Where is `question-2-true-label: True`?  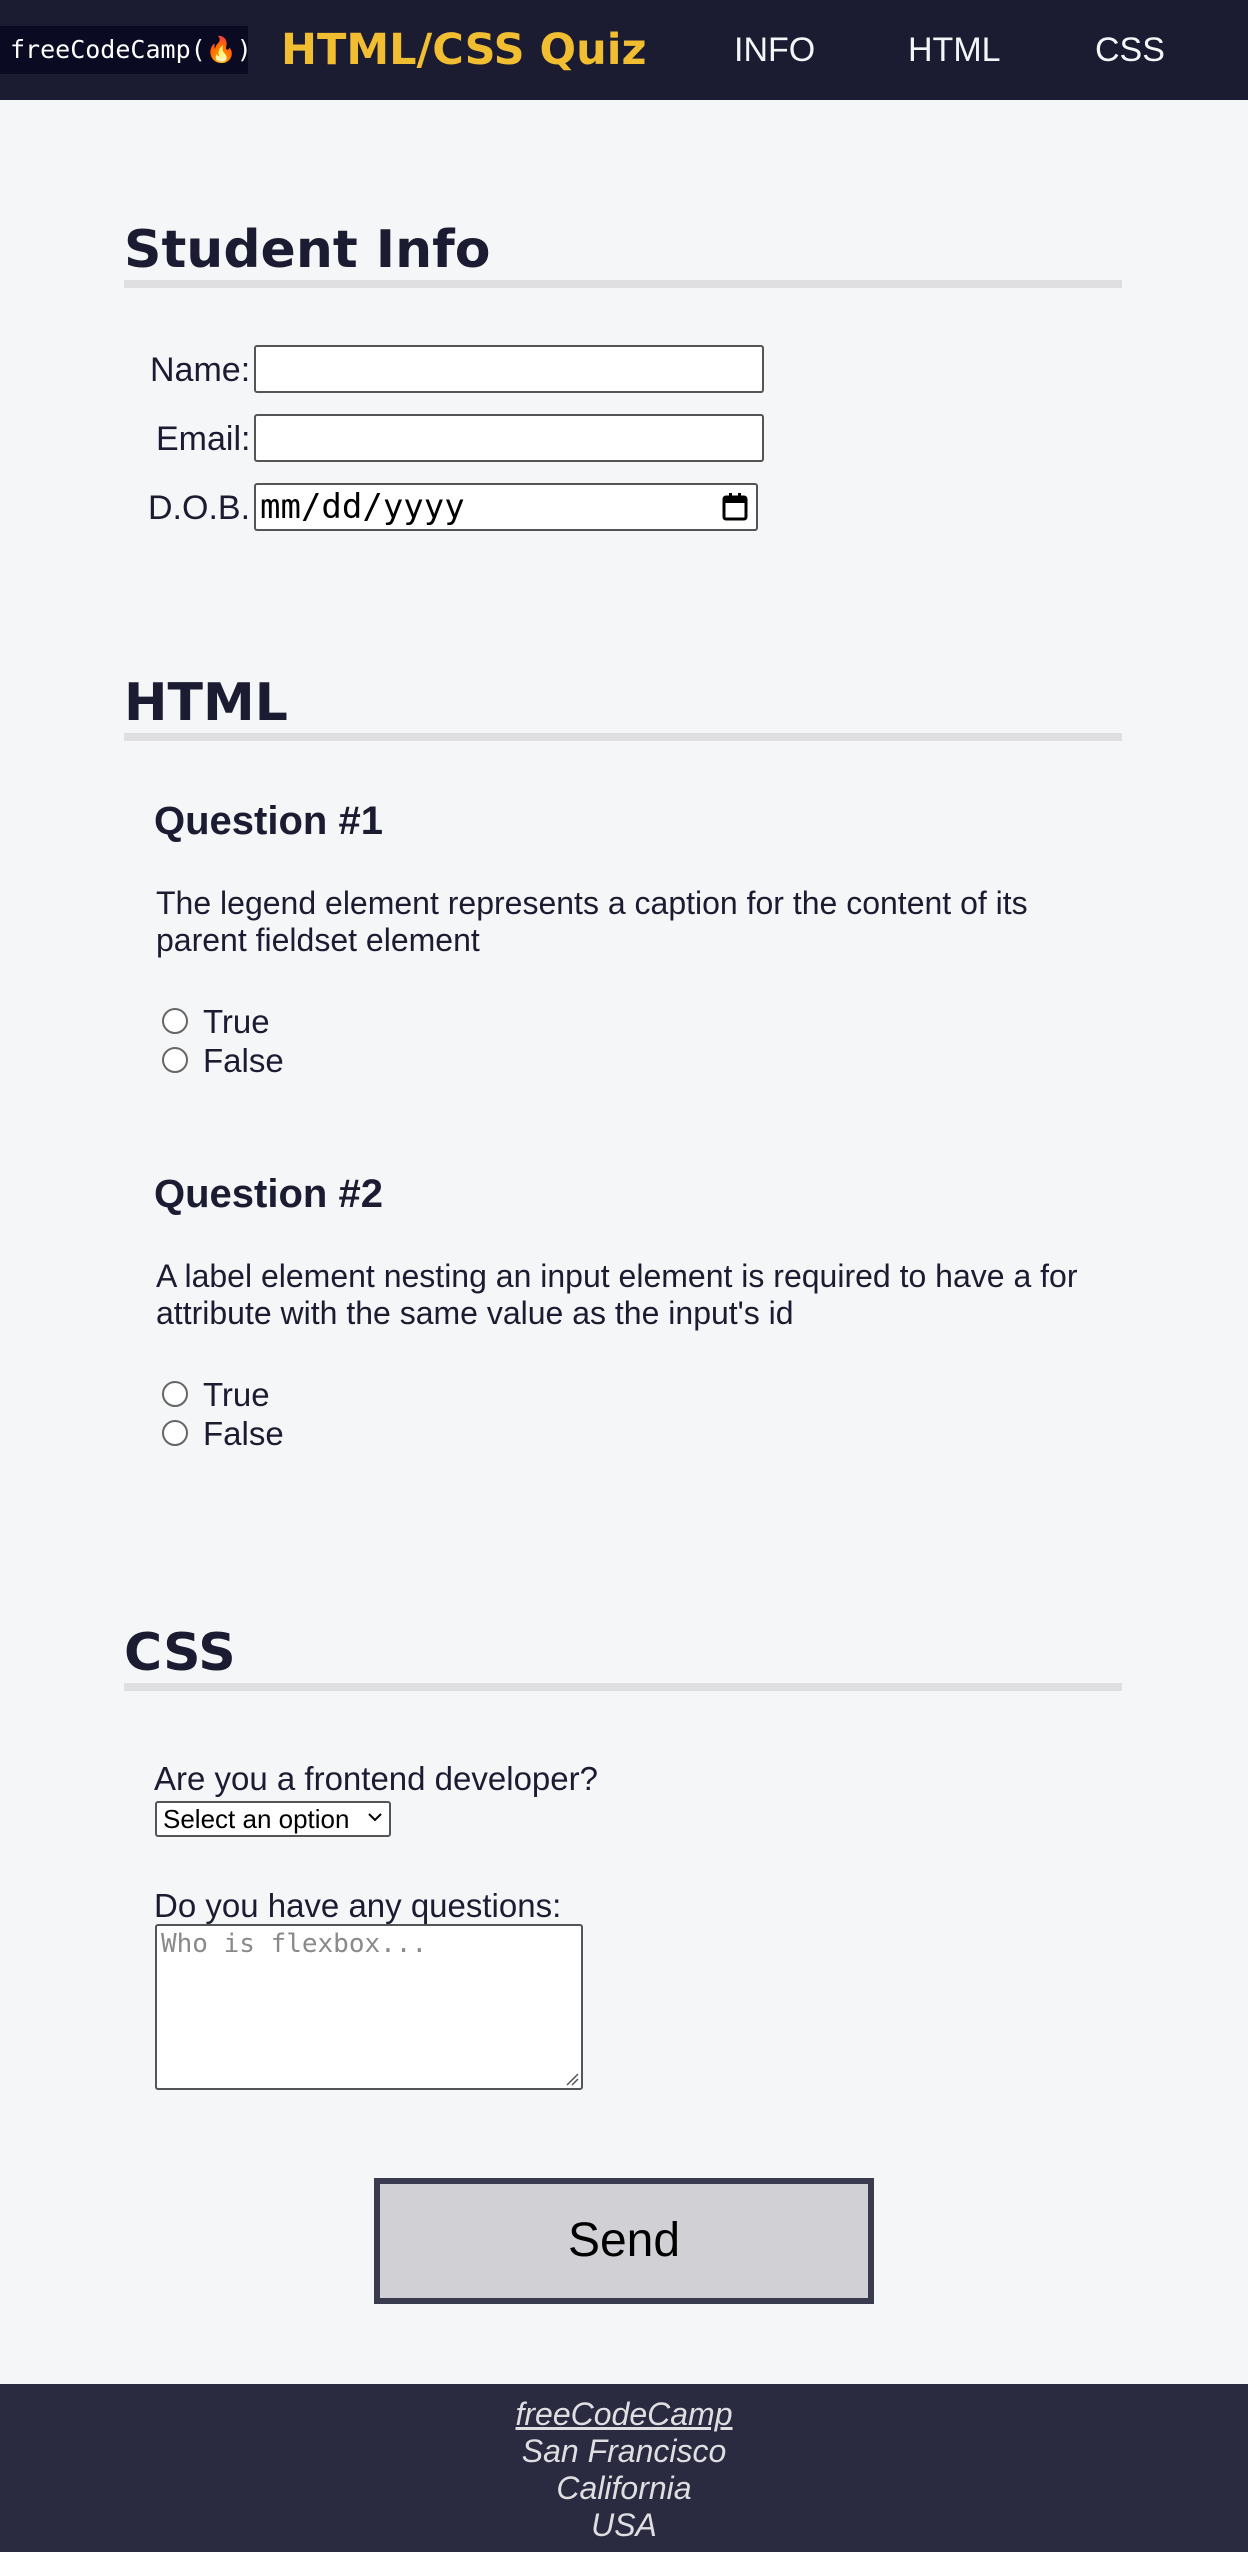 question-2-true-label: True is located at coordinates (236, 1395).